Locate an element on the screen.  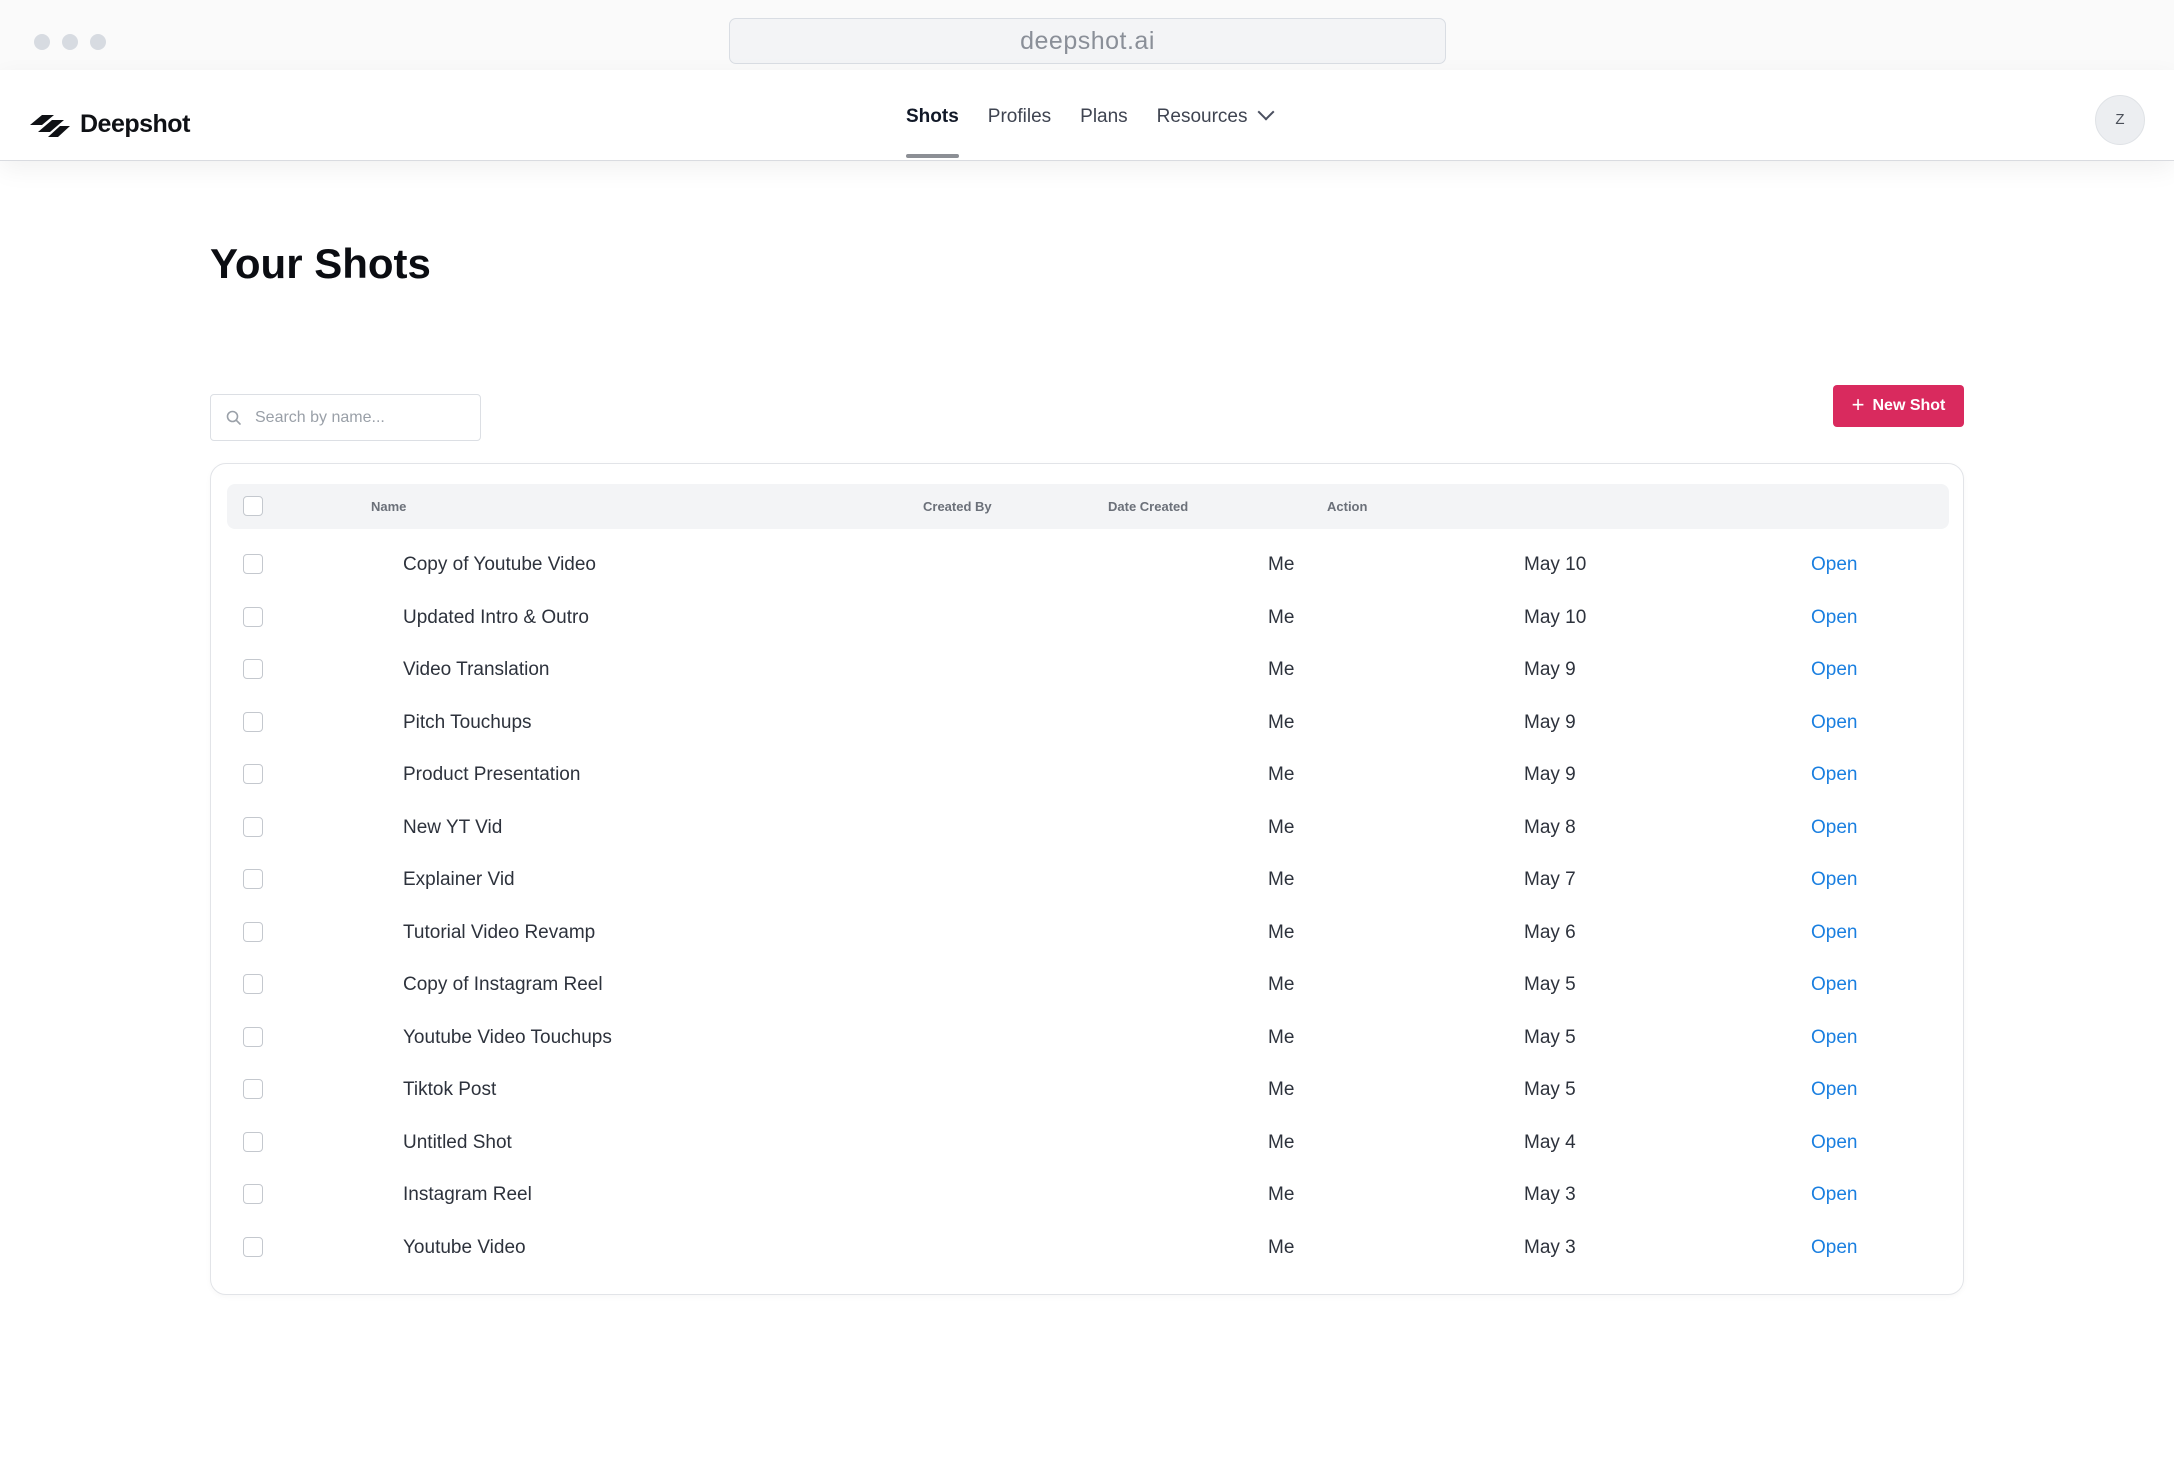
new-shot-label: New Shot is located at coordinates (1909, 405).